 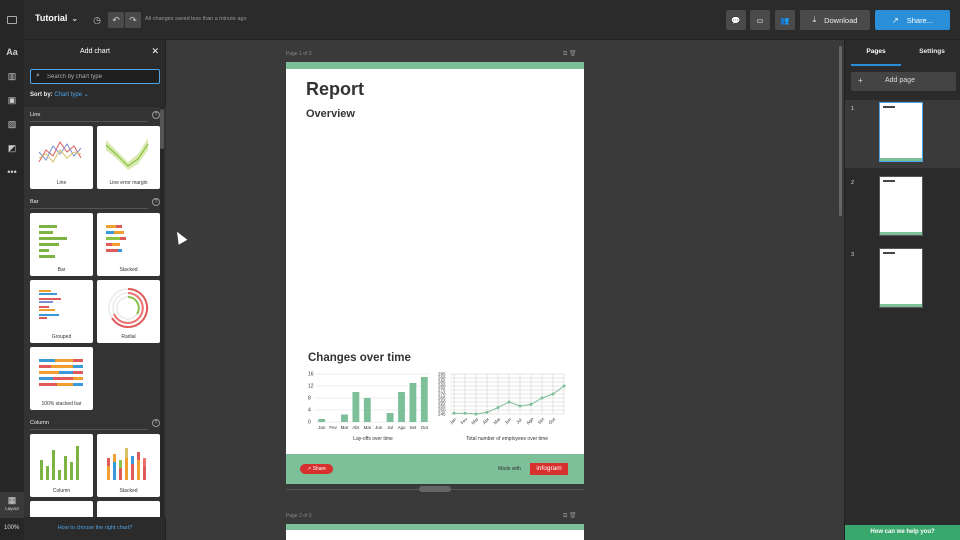 I want to click on page-label: Page 2 of 3, so click(x=299, y=516).